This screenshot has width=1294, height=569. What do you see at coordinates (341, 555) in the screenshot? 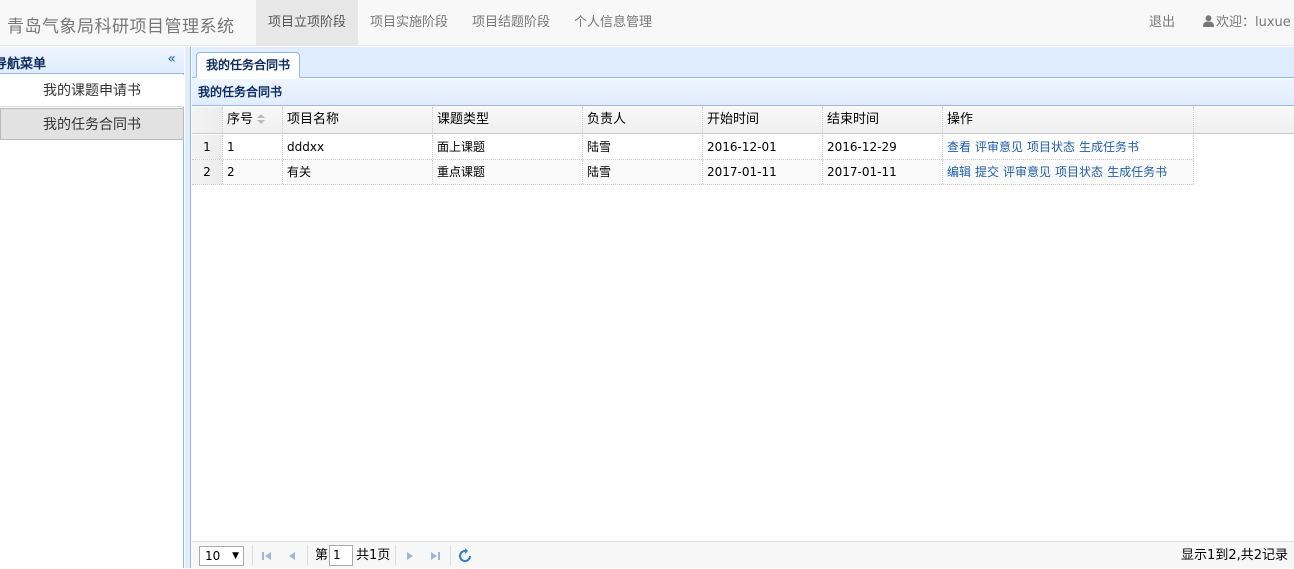
I see `page-number-input: 1` at bounding box center [341, 555].